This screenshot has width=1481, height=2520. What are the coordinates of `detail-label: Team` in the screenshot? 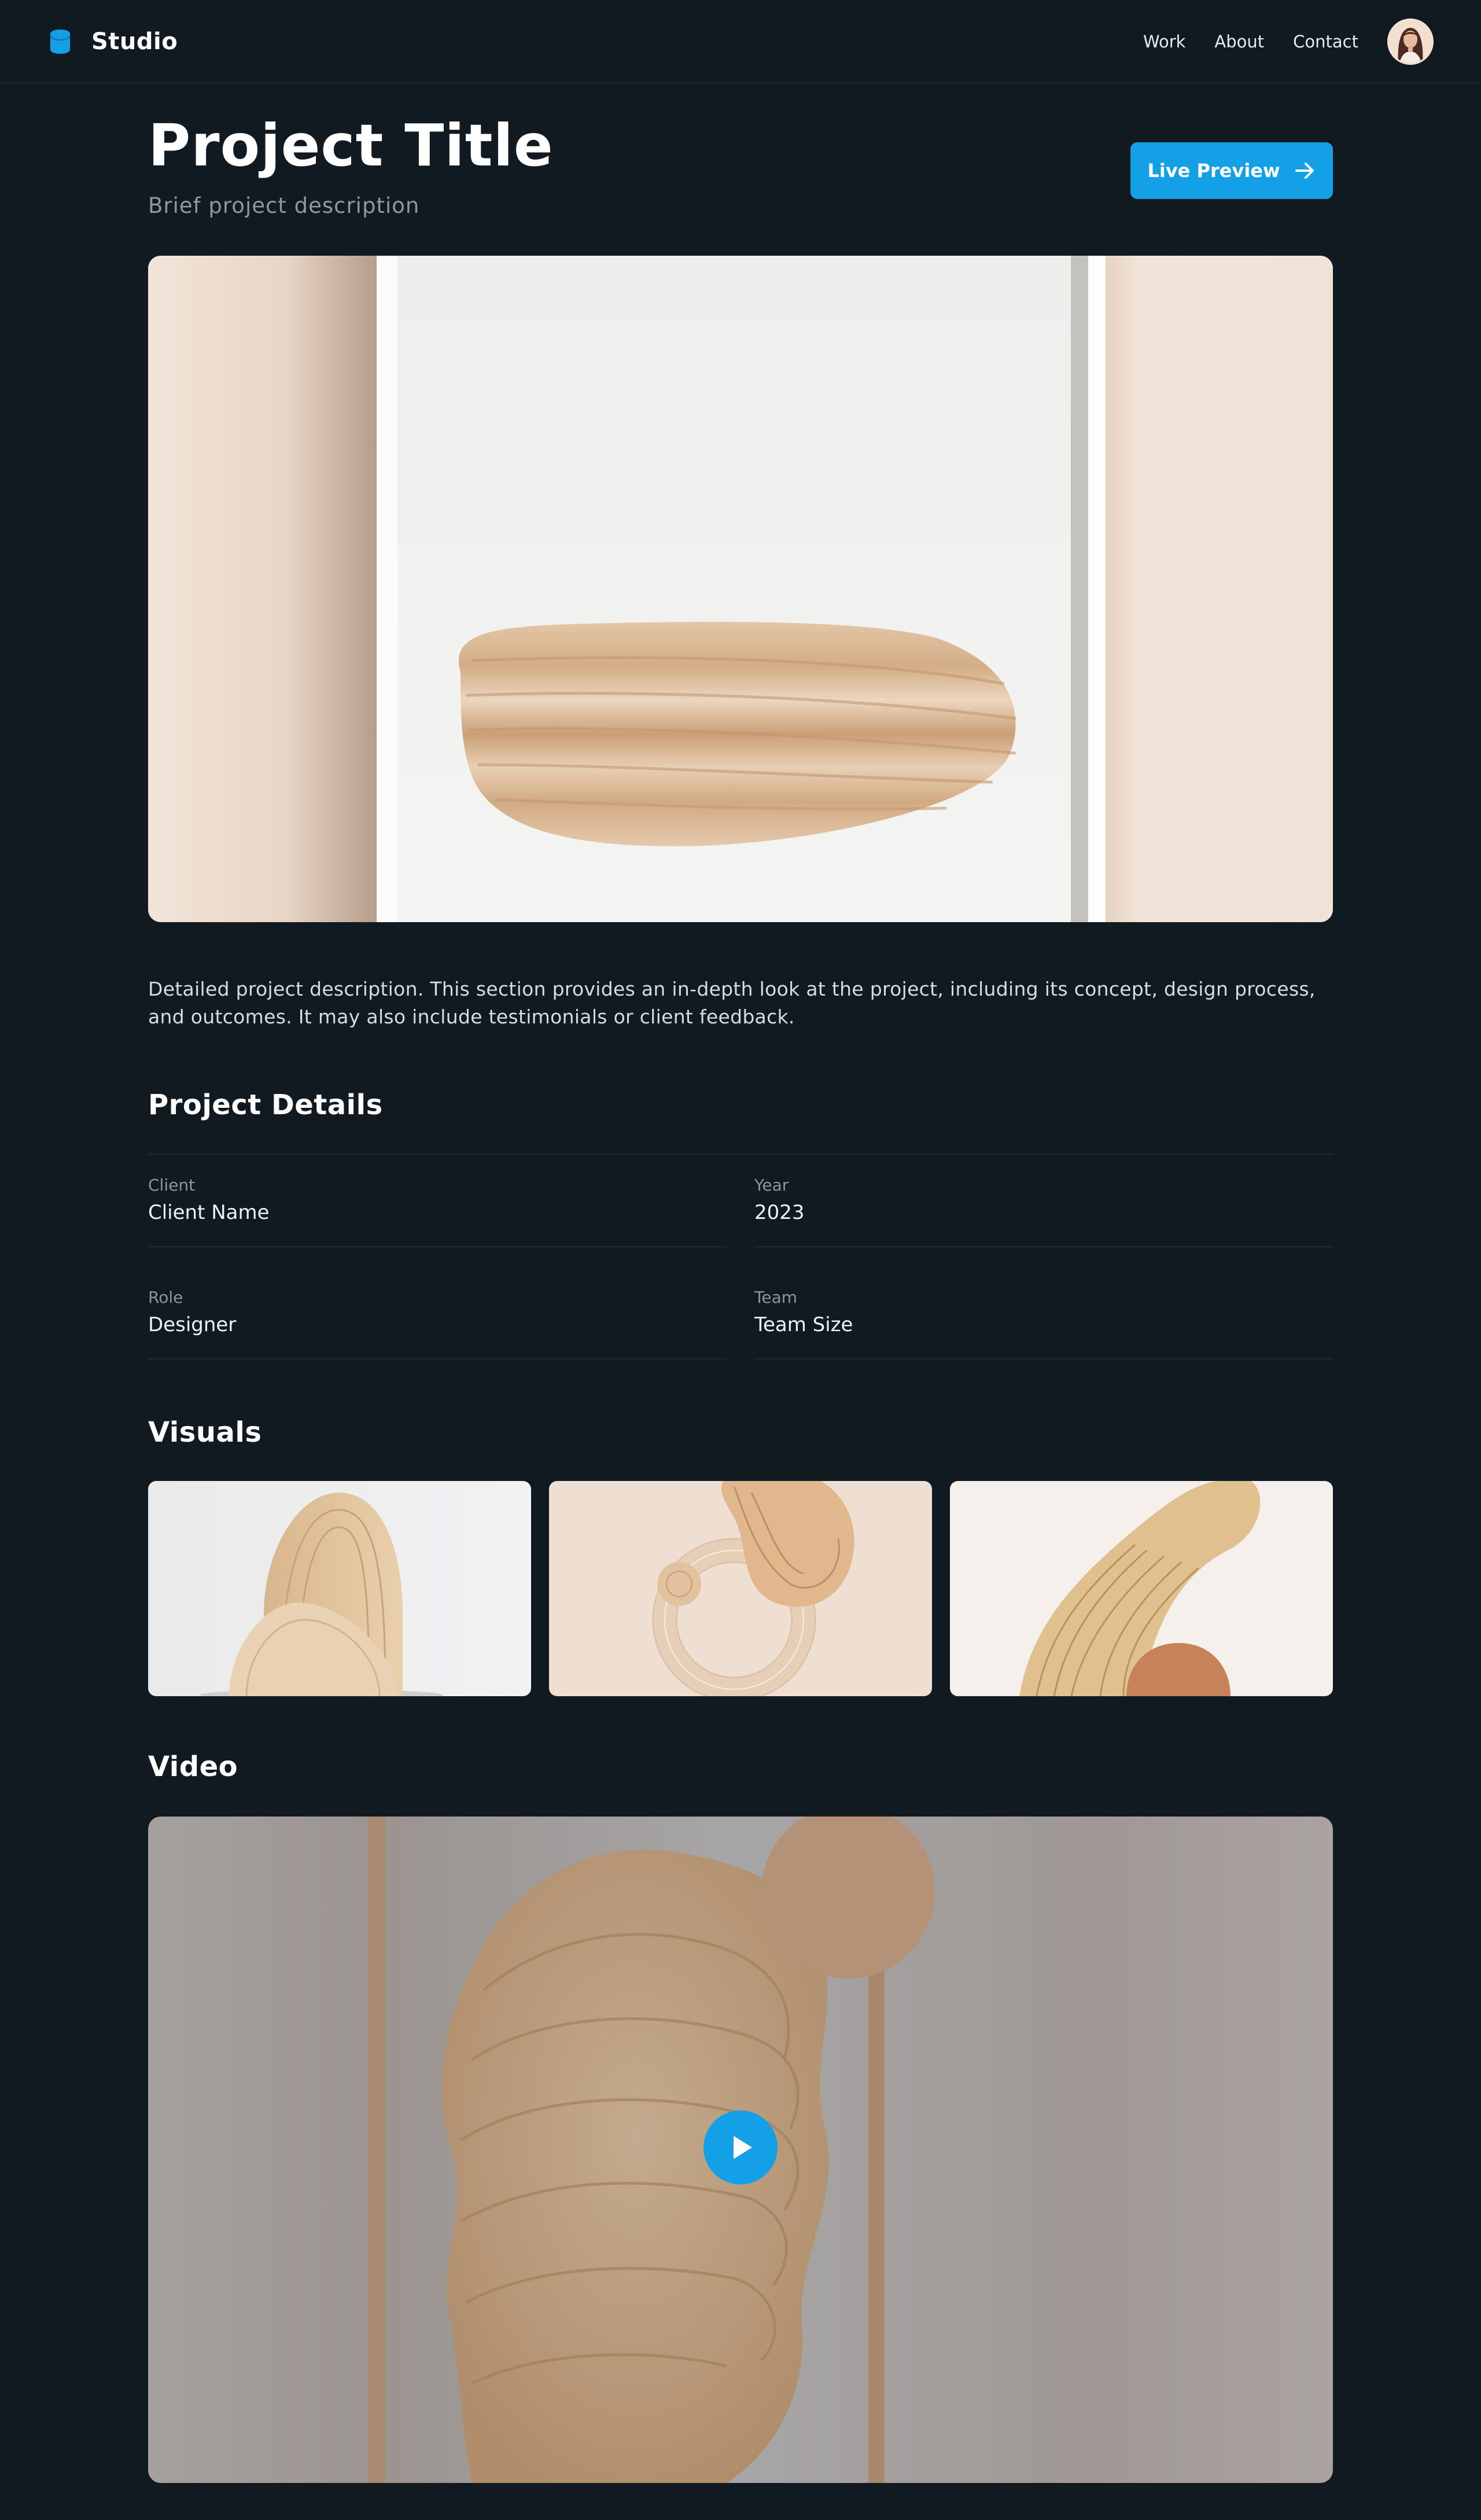 It's located at (776, 1297).